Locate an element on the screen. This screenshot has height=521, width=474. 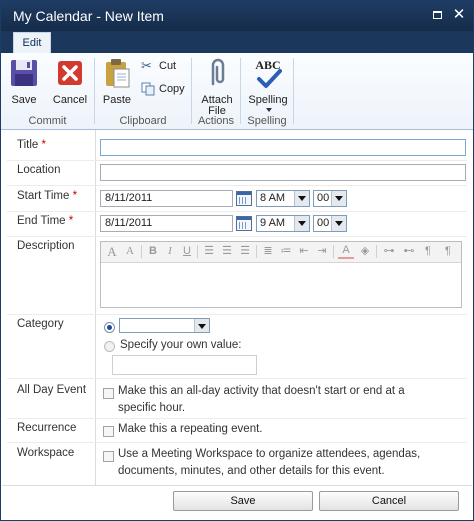
attach-file-button: Attach File is located at coordinates (217, 87).